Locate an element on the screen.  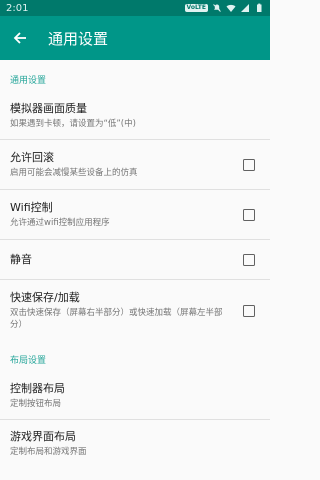
arrow-back-icon is located at coordinates (19, 38).